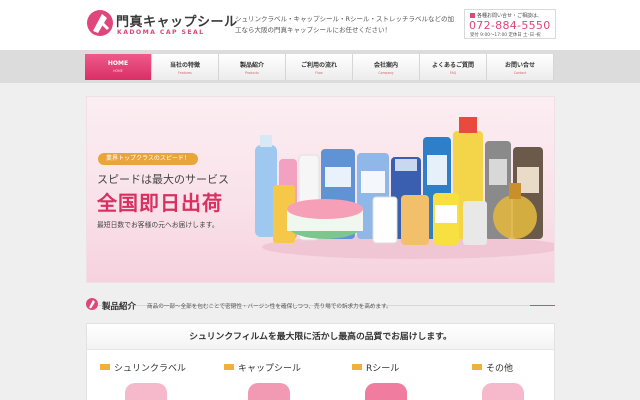  What do you see at coordinates (270, 369) in the screenshot?
I see `category-label: キャップシール` at bounding box center [270, 369].